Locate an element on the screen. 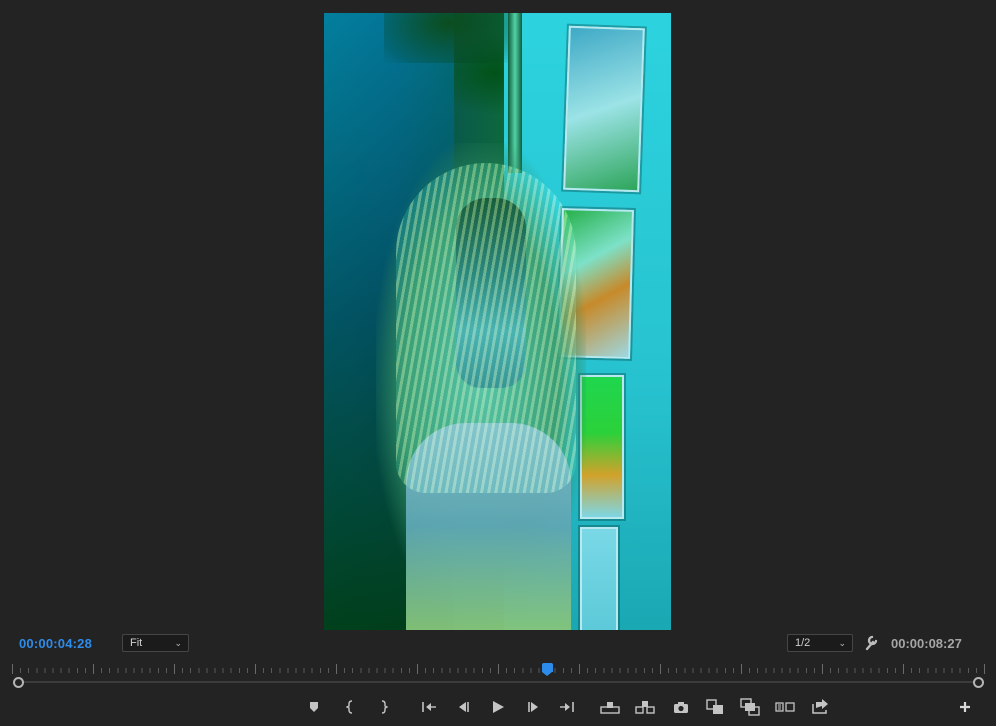 Image resolution: width=996 pixels, height=726 pixels. button-editor-button is located at coordinates (965, 707).